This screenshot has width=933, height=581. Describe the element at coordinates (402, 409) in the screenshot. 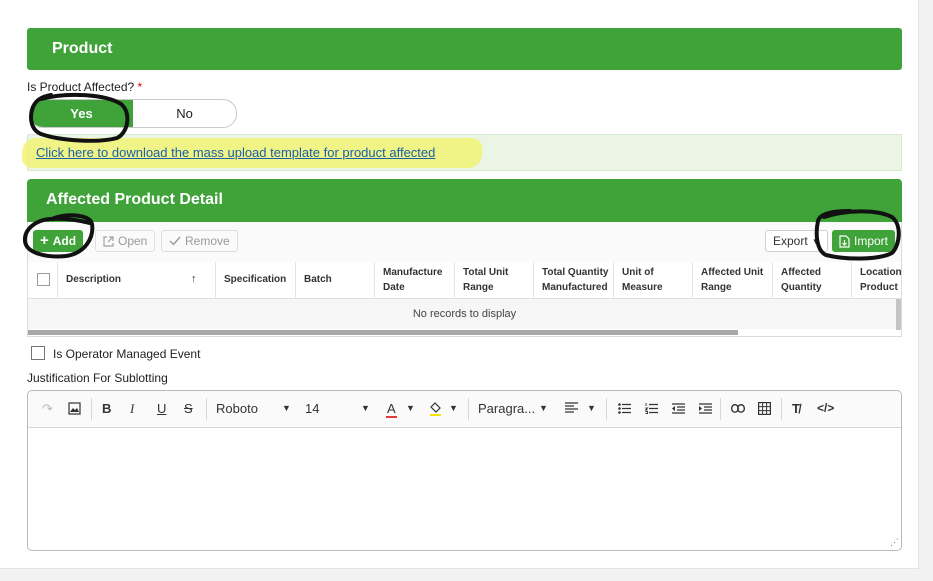

I see `text-color-picker: A ▼` at that location.